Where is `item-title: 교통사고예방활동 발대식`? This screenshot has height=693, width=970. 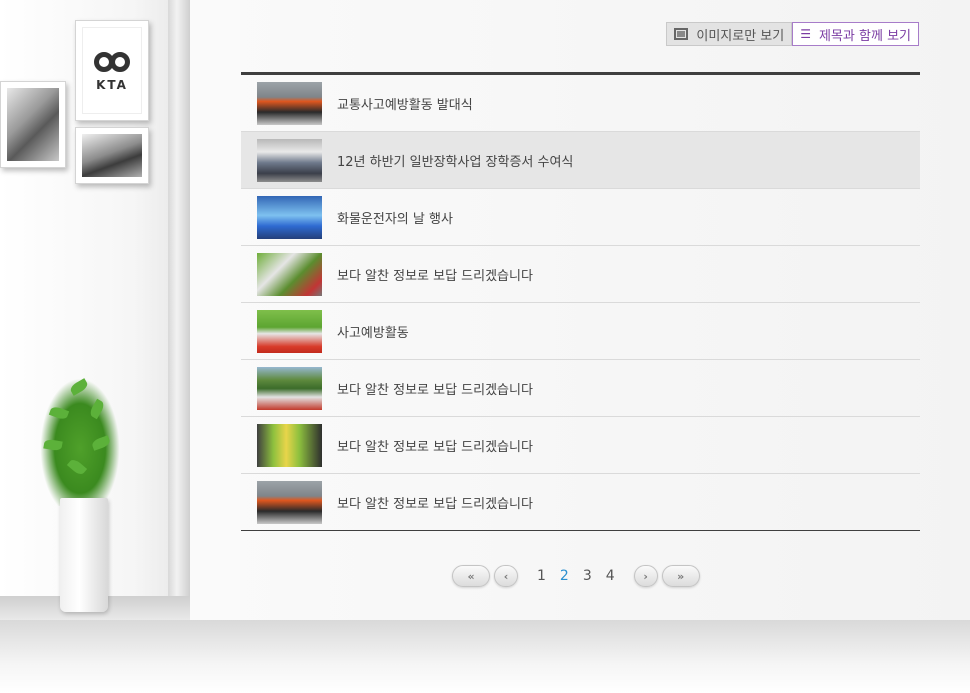
item-title: 교통사고예방활동 발대식 is located at coordinates (405, 103).